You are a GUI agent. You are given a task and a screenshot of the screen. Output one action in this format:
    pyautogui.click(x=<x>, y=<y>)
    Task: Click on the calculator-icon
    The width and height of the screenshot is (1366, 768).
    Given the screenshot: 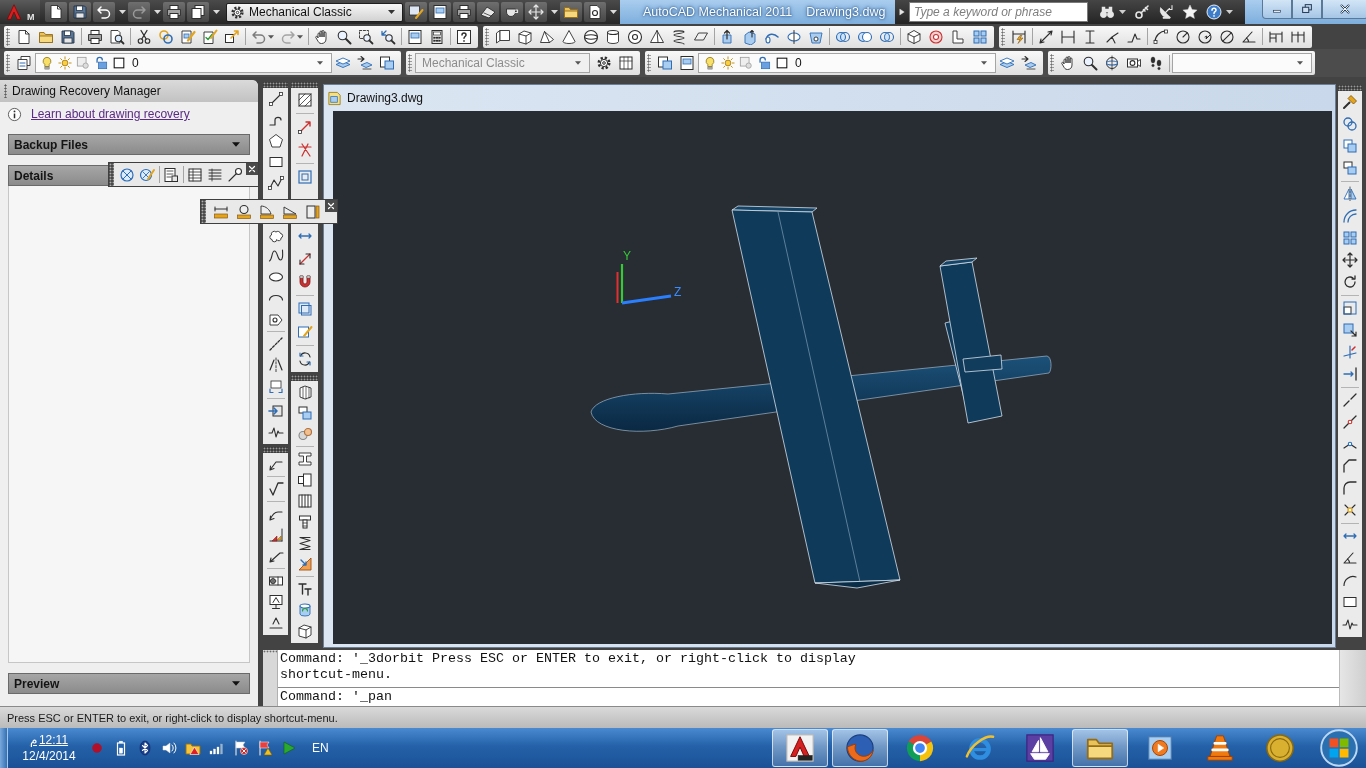 What is the action you would take?
    pyautogui.click(x=437, y=36)
    